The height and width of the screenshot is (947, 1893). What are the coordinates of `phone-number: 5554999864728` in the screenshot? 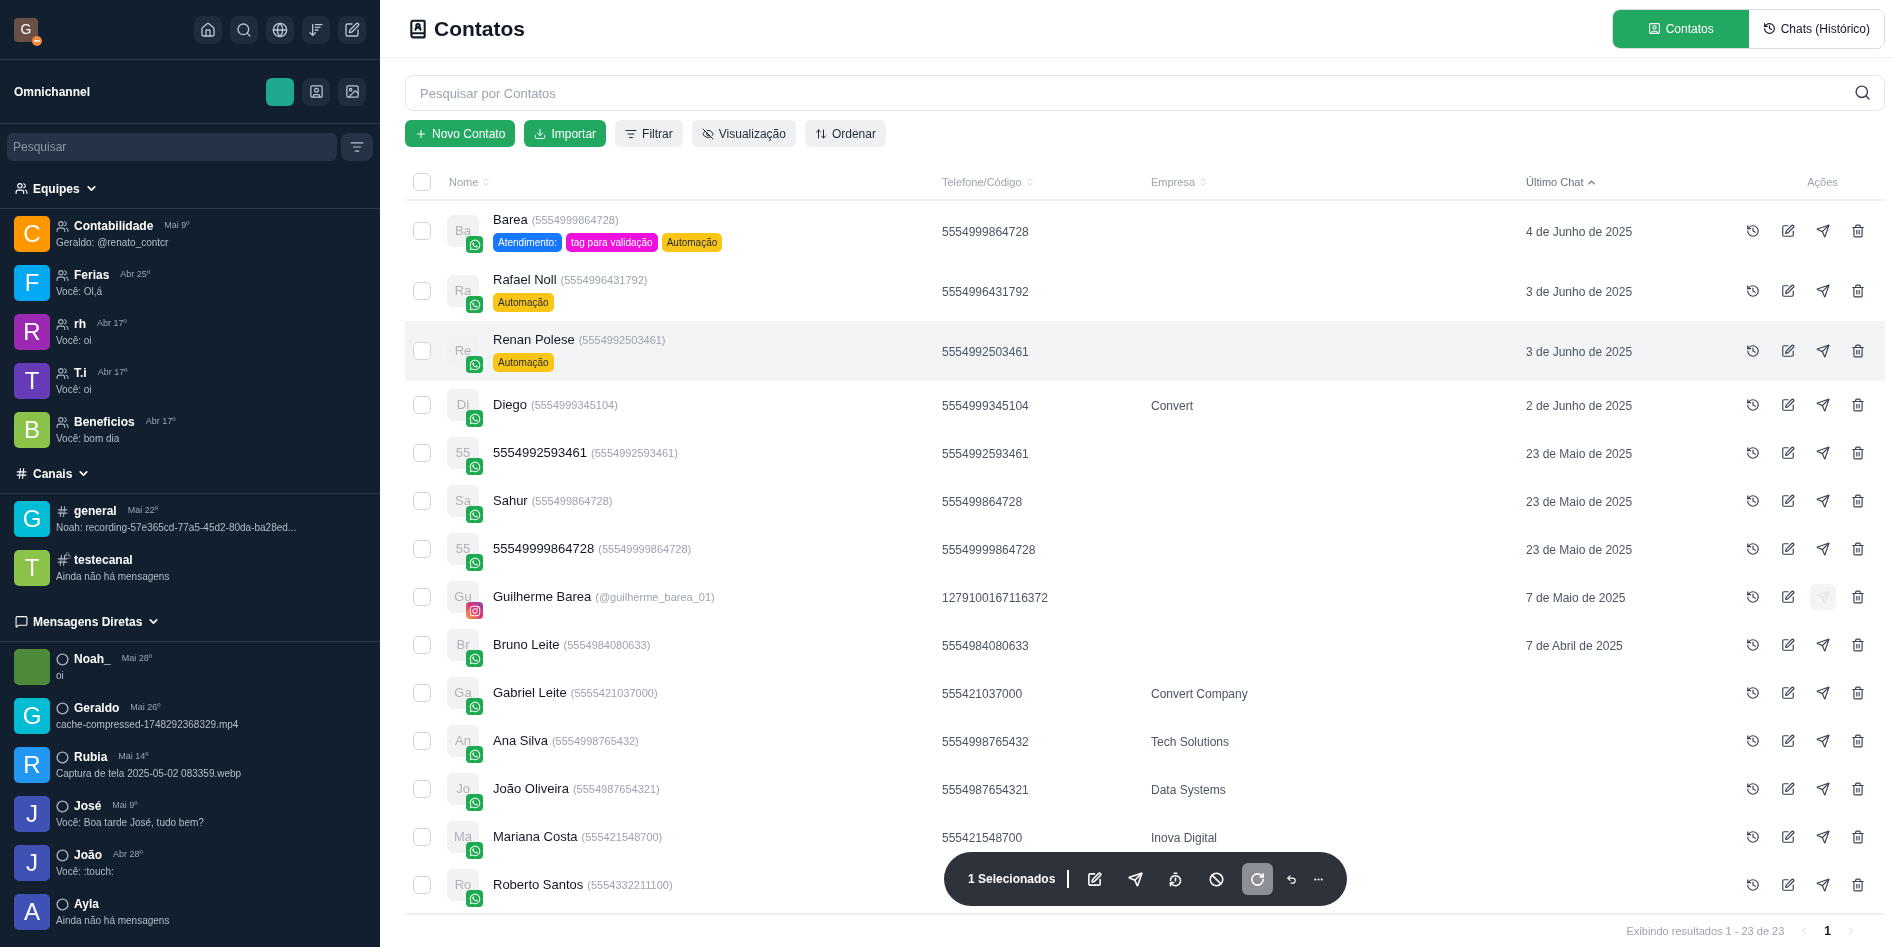 It's located at (985, 232).